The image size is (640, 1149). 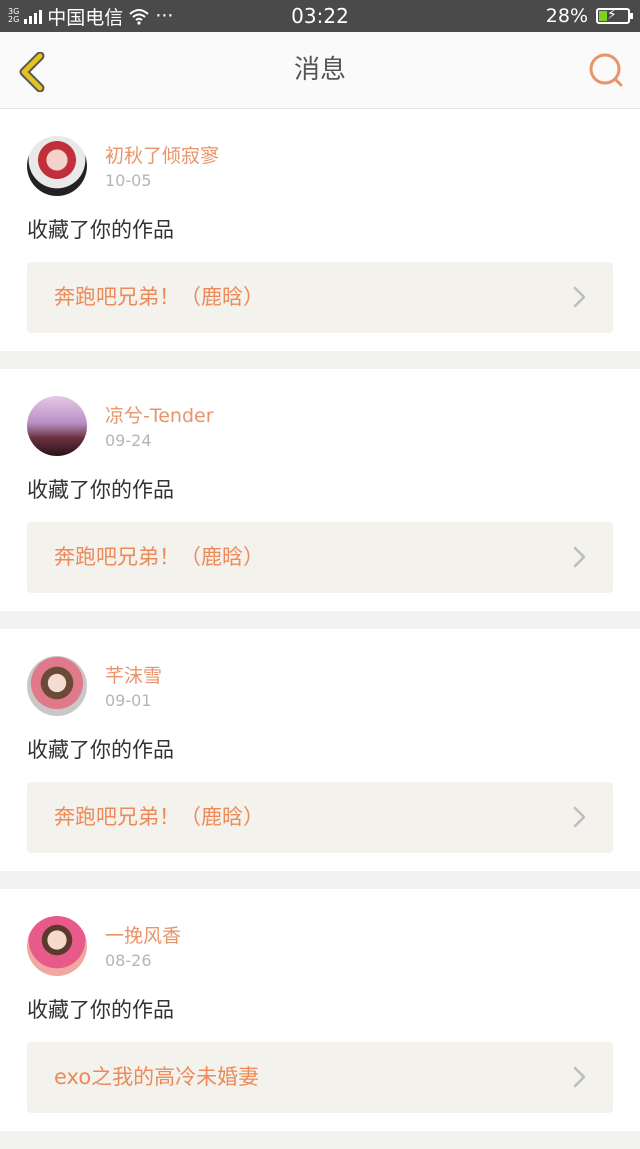 I want to click on username: 芊沫雪, so click(x=133, y=674).